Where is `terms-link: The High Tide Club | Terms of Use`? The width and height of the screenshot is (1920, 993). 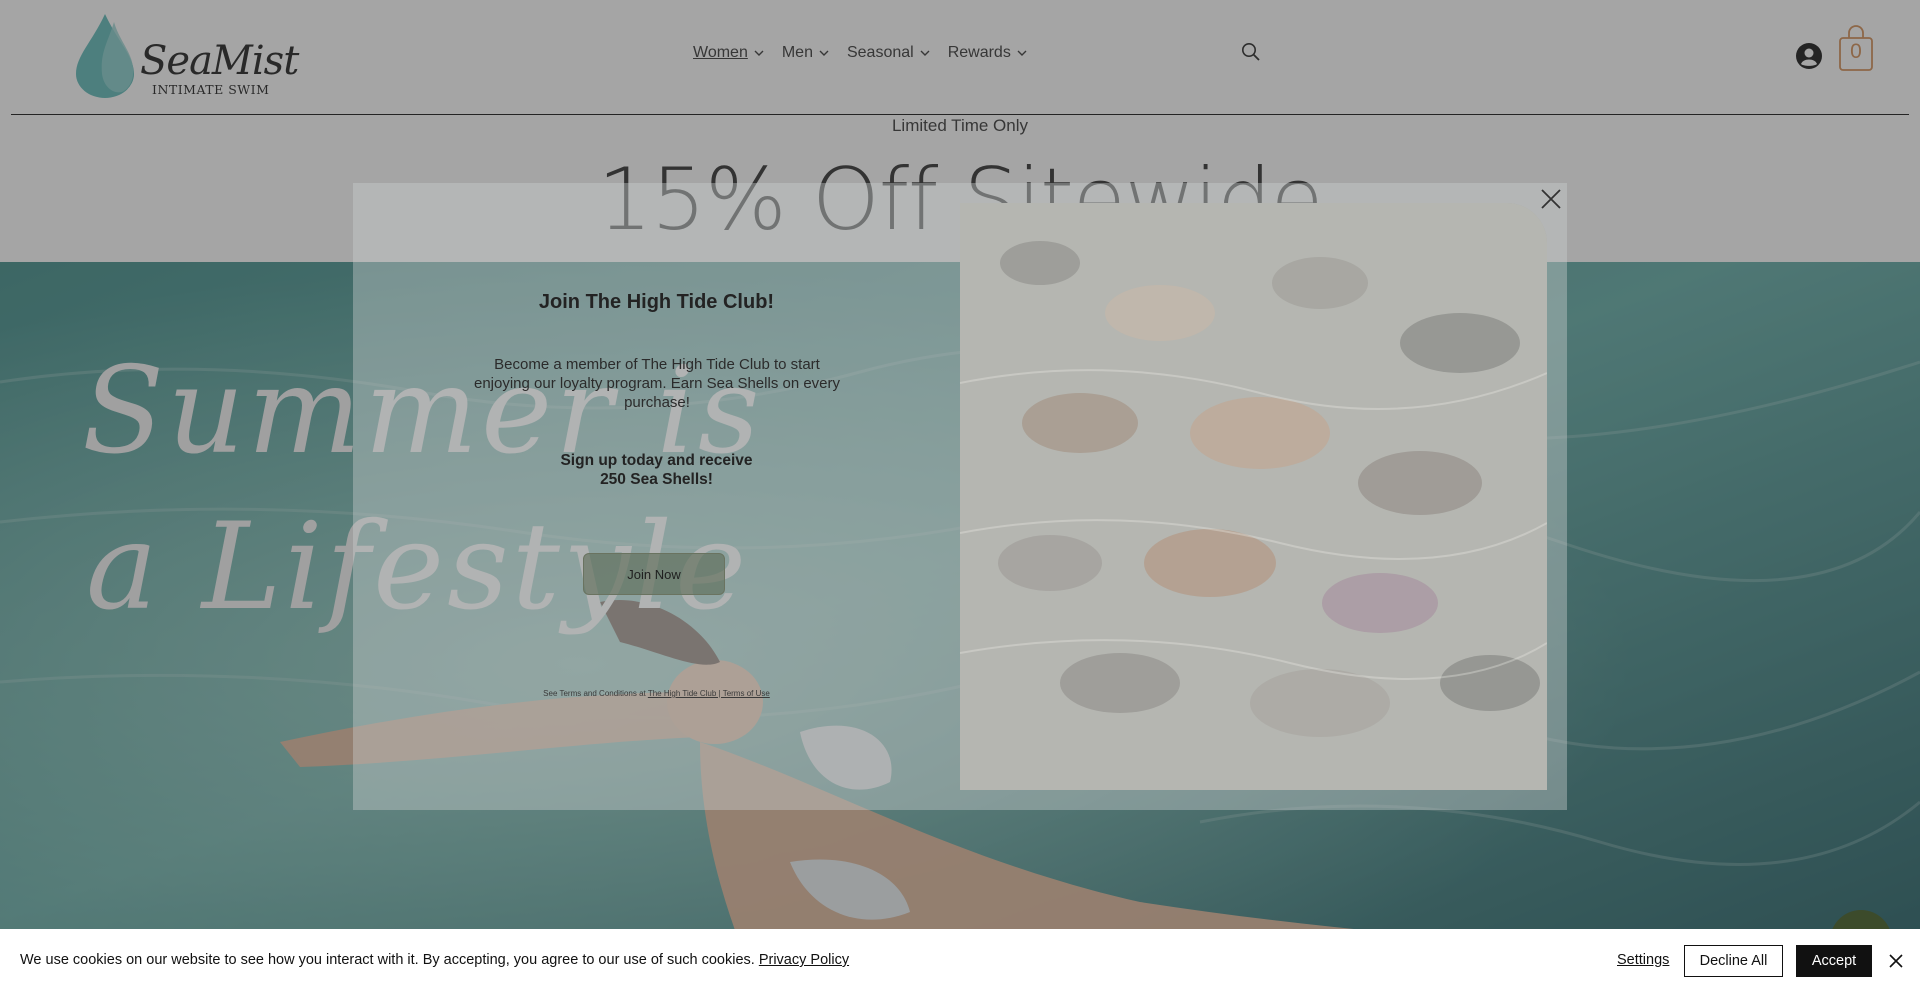
terms-link: The High Tide Club | Terms of Use is located at coordinates (709, 693).